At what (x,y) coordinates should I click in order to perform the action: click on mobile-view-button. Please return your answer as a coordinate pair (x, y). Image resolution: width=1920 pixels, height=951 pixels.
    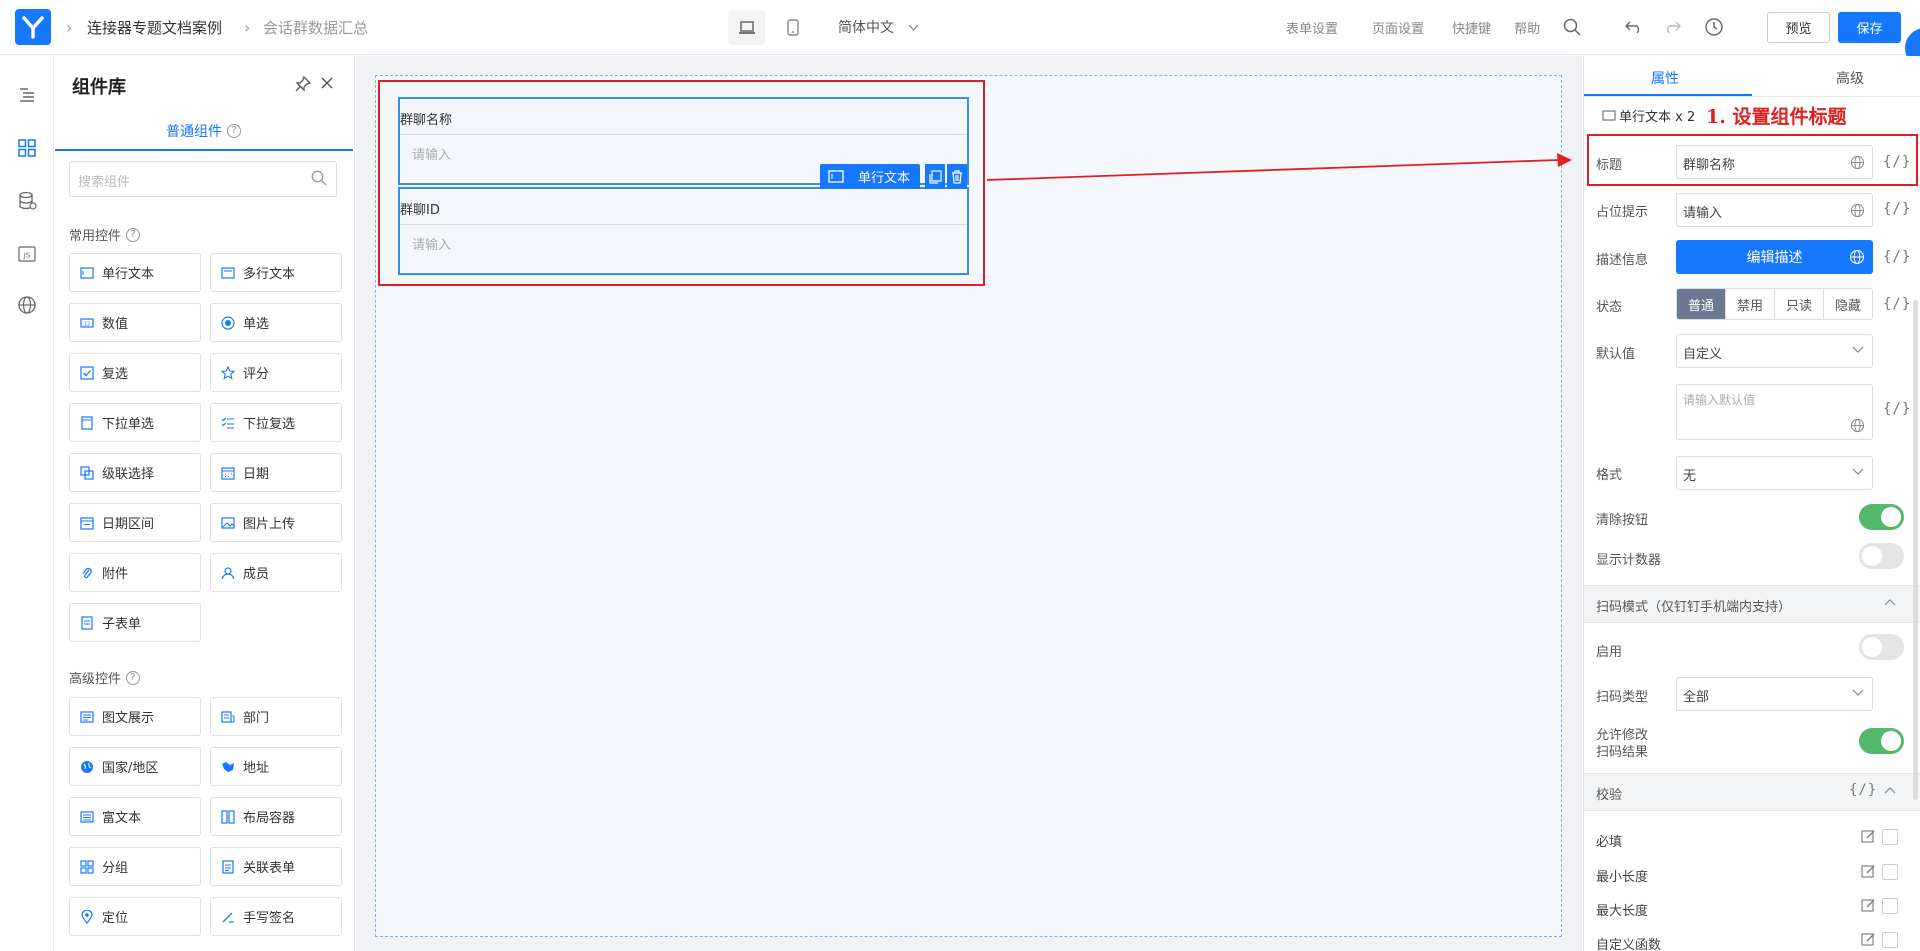
    Looking at the image, I should click on (793, 27).